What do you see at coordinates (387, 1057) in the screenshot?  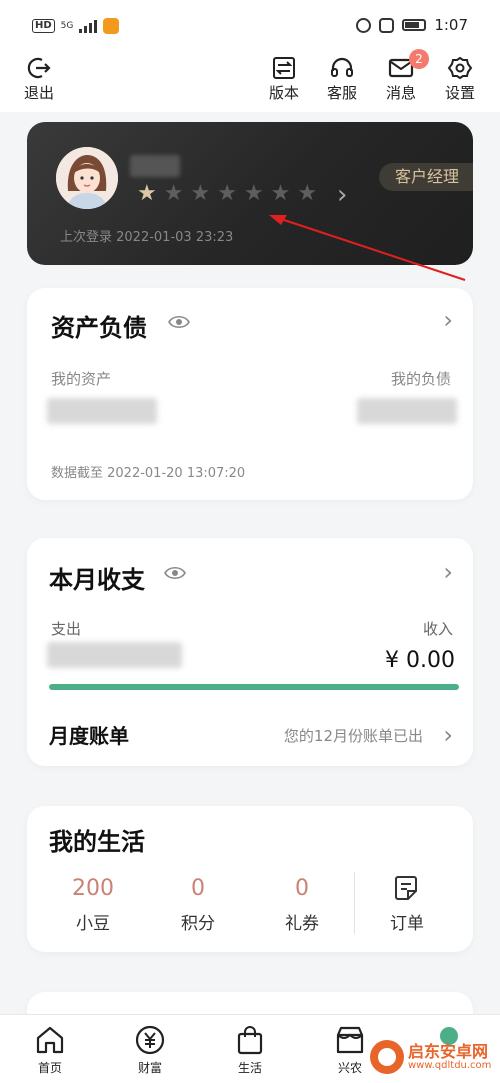 I see `watermark-logo` at bounding box center [387, 1057].